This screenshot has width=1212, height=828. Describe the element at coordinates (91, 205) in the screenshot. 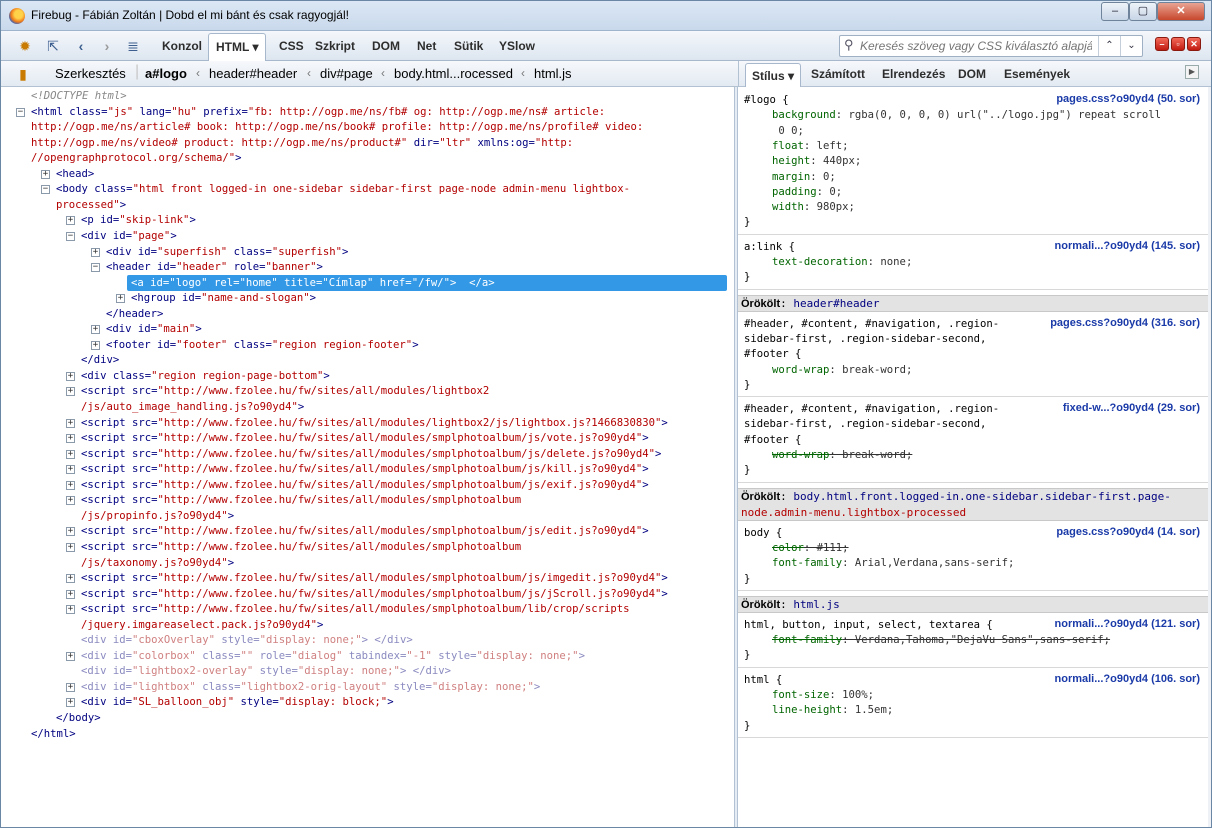

I see `html-tree-line: processed">` at that location.